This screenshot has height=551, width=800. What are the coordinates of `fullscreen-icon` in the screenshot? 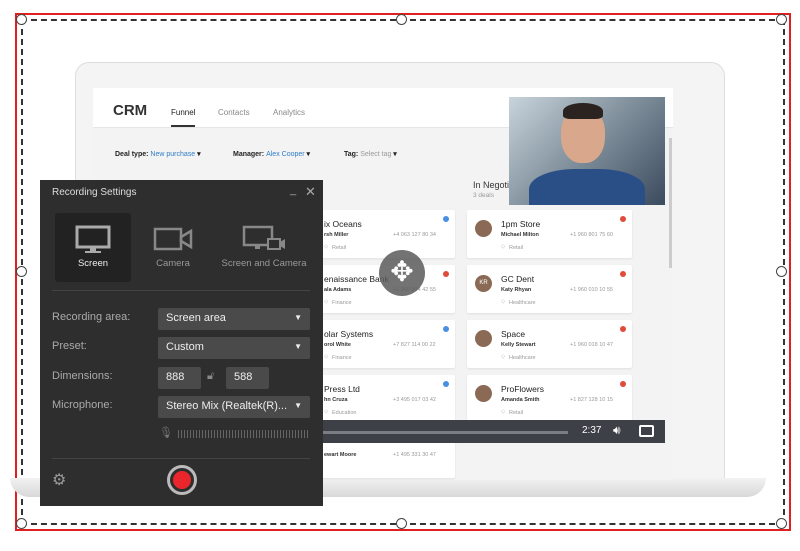 It's located at (646, 431).